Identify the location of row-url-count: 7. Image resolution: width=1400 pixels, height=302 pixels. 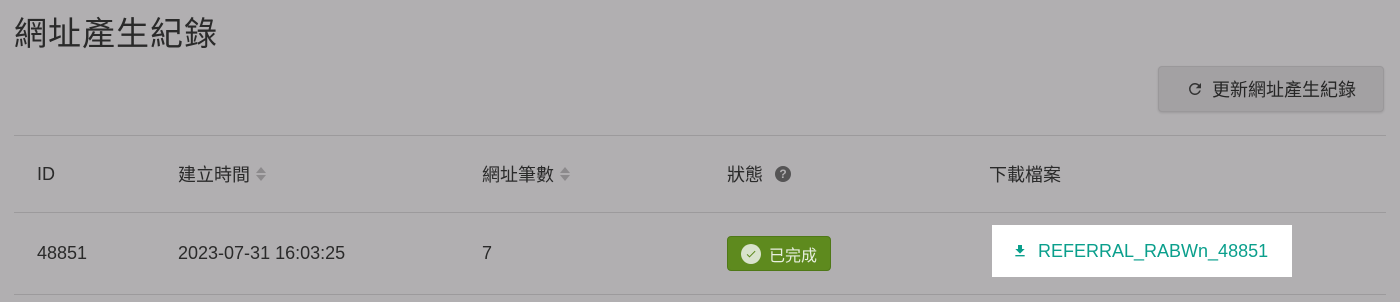
(487, 252).